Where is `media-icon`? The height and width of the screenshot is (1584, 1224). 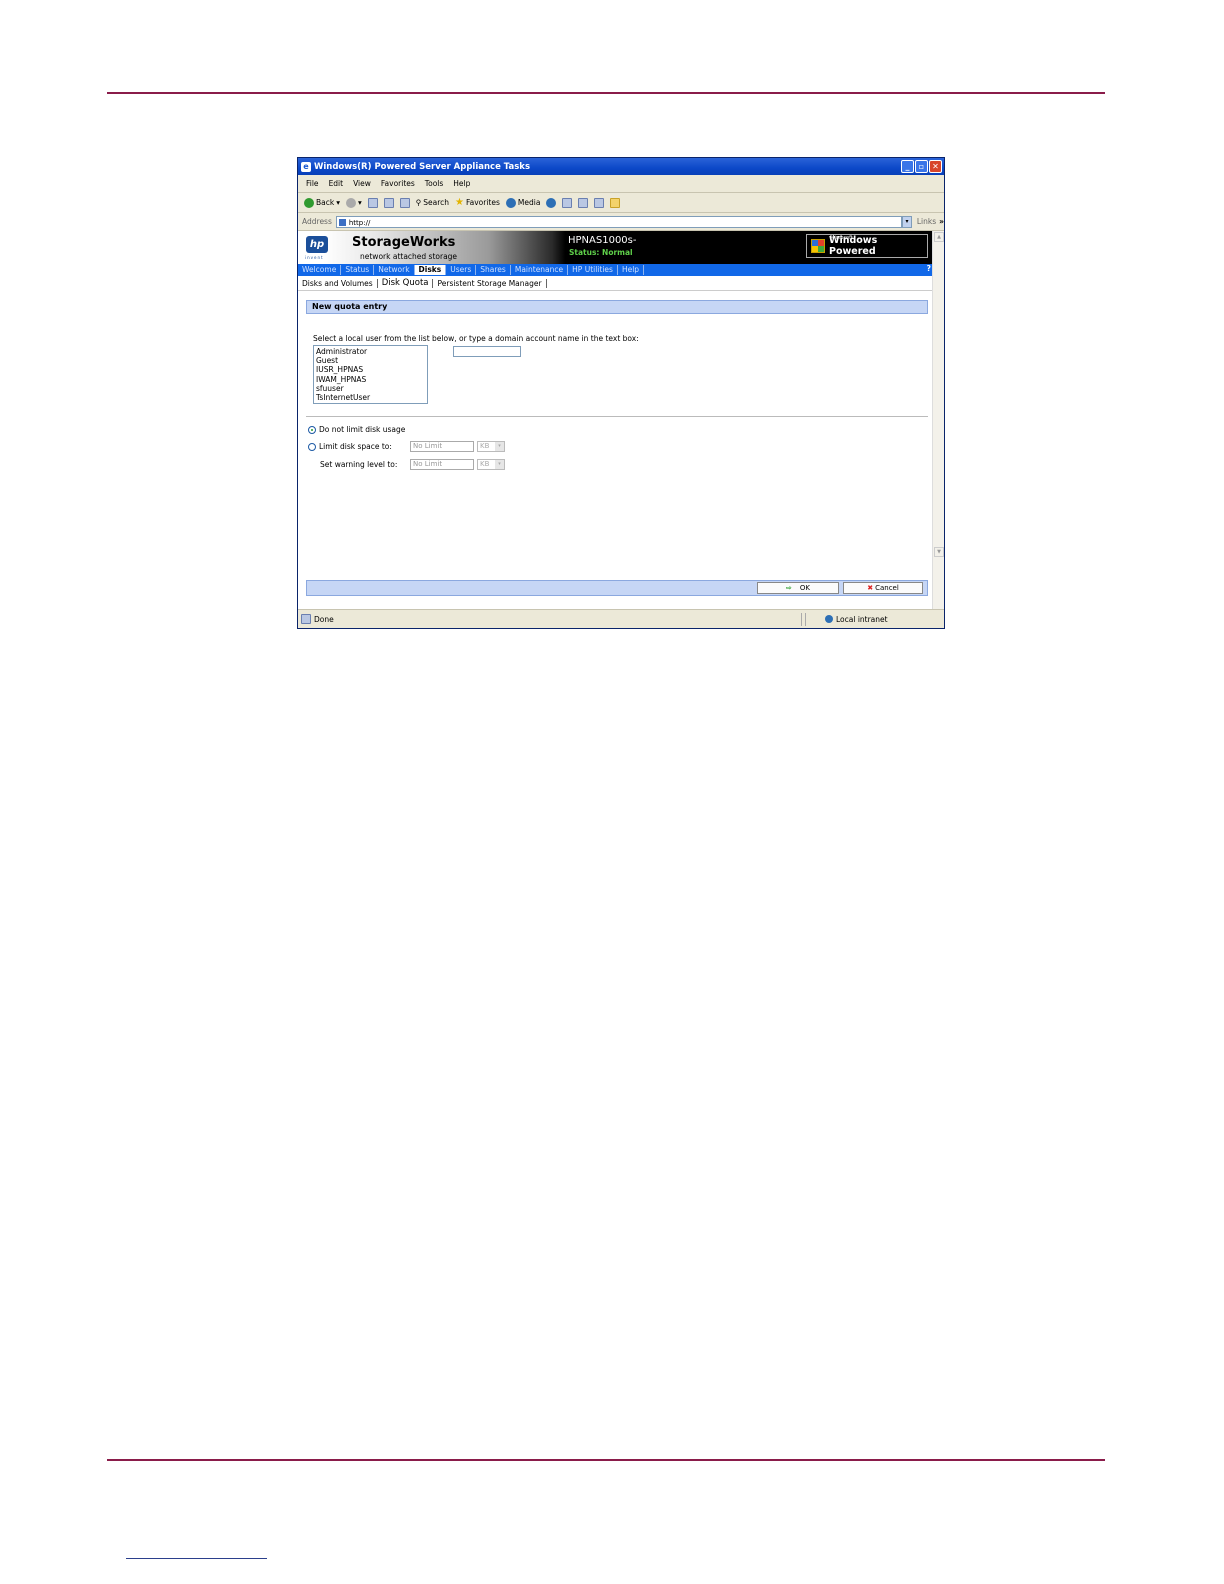
media-icon is located at coordinates (510, 202).